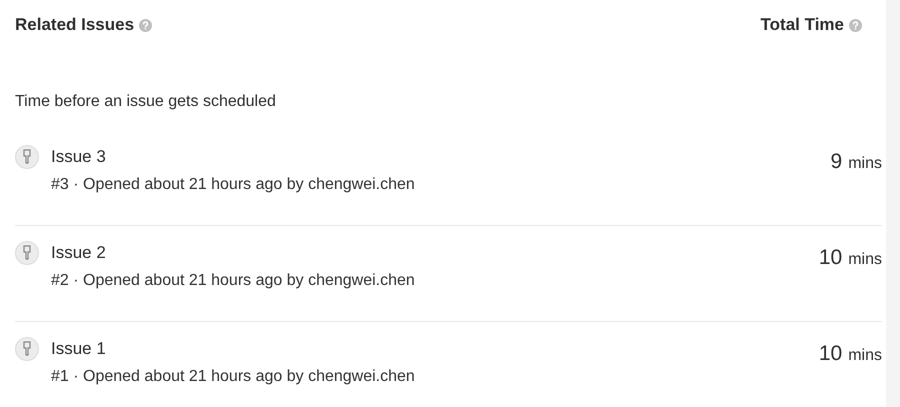 Image resolution: width=900 pixels, height=407 pixels. I want to click on description: Time before an issue gets scheduled, so click(145, 101).